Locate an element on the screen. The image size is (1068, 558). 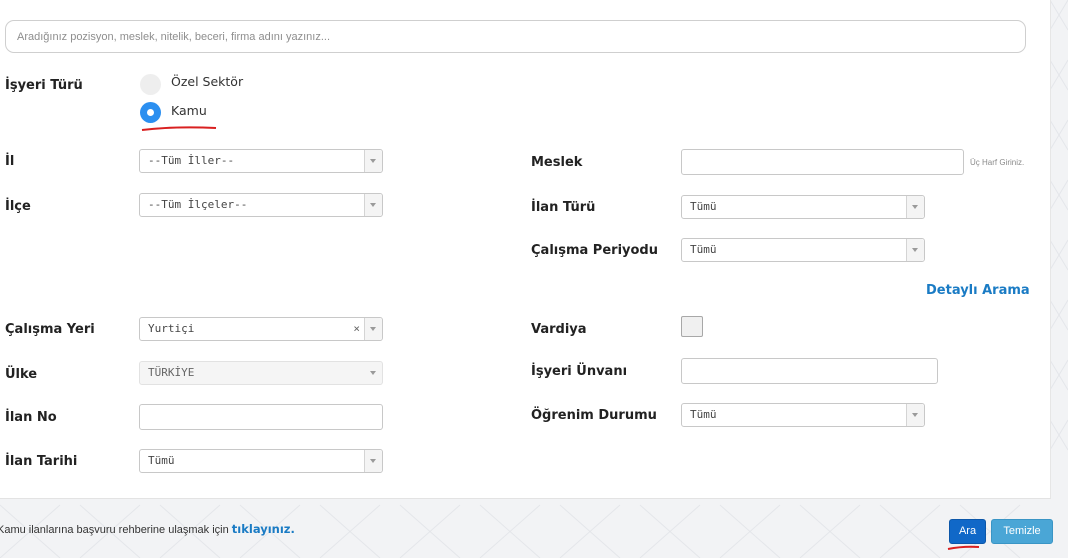
il-select-value: --Tüm İller-- is located at coordinates (191, 160).